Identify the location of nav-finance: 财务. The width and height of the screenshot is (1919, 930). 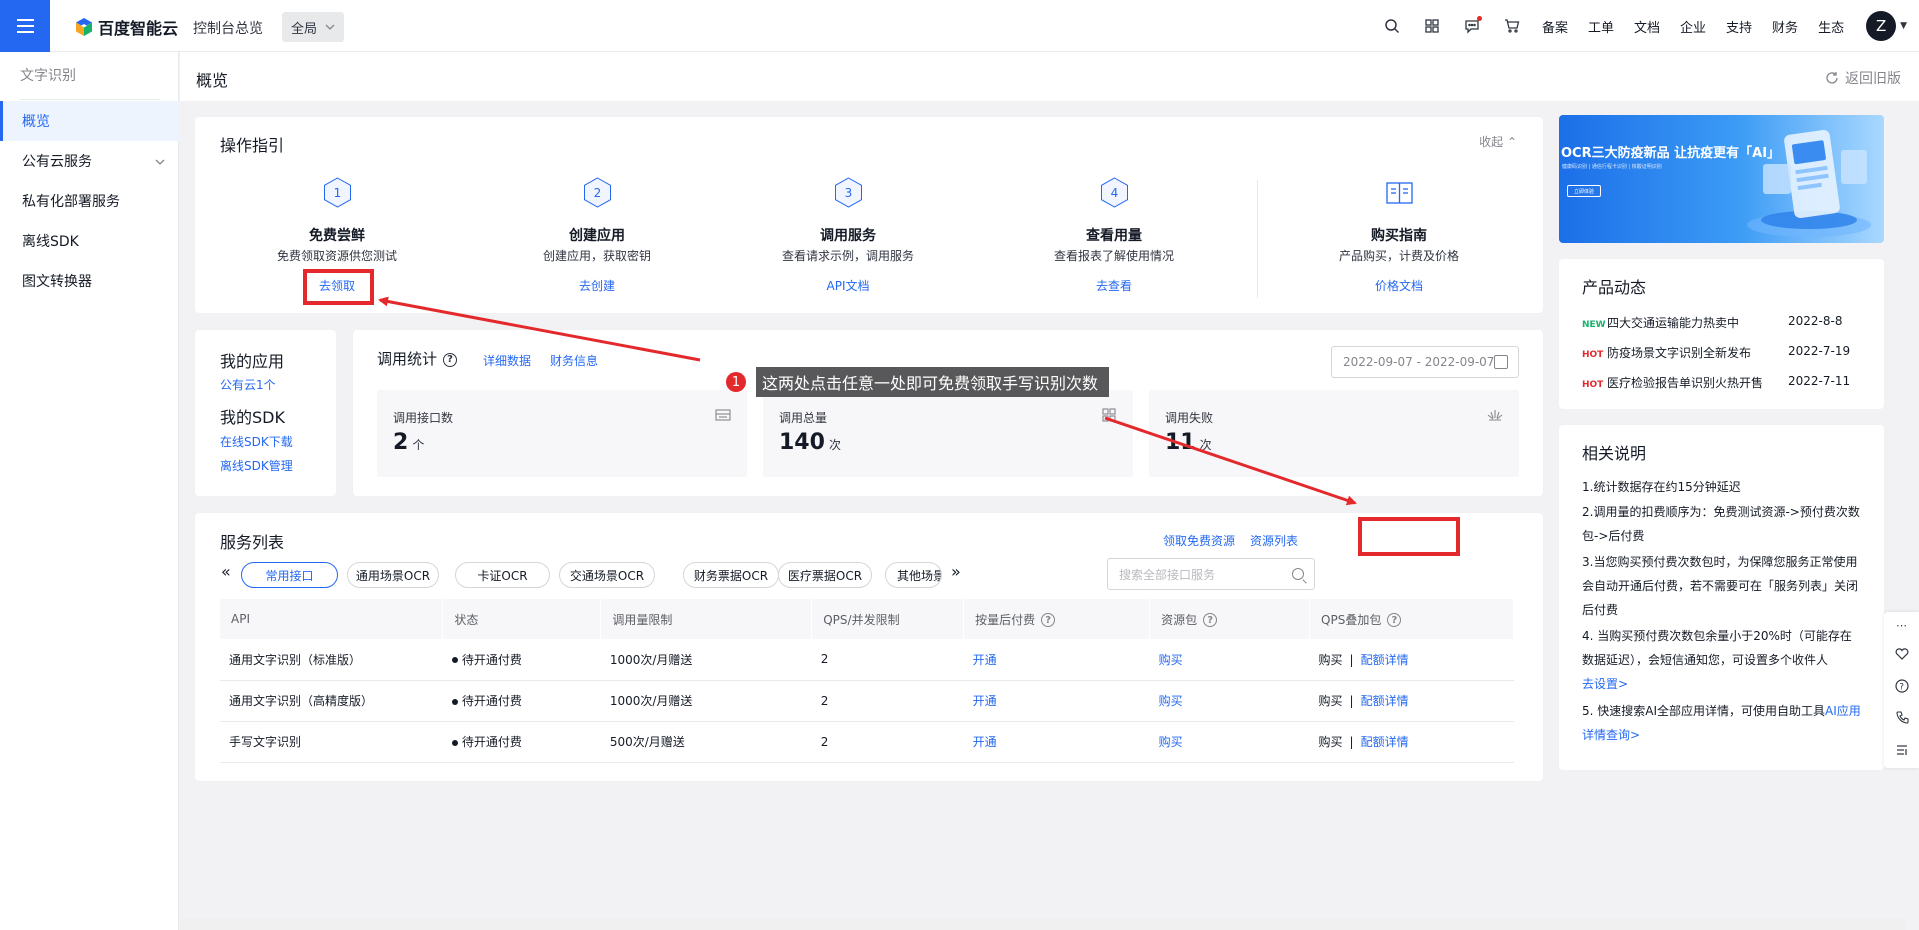
(1785, 26).